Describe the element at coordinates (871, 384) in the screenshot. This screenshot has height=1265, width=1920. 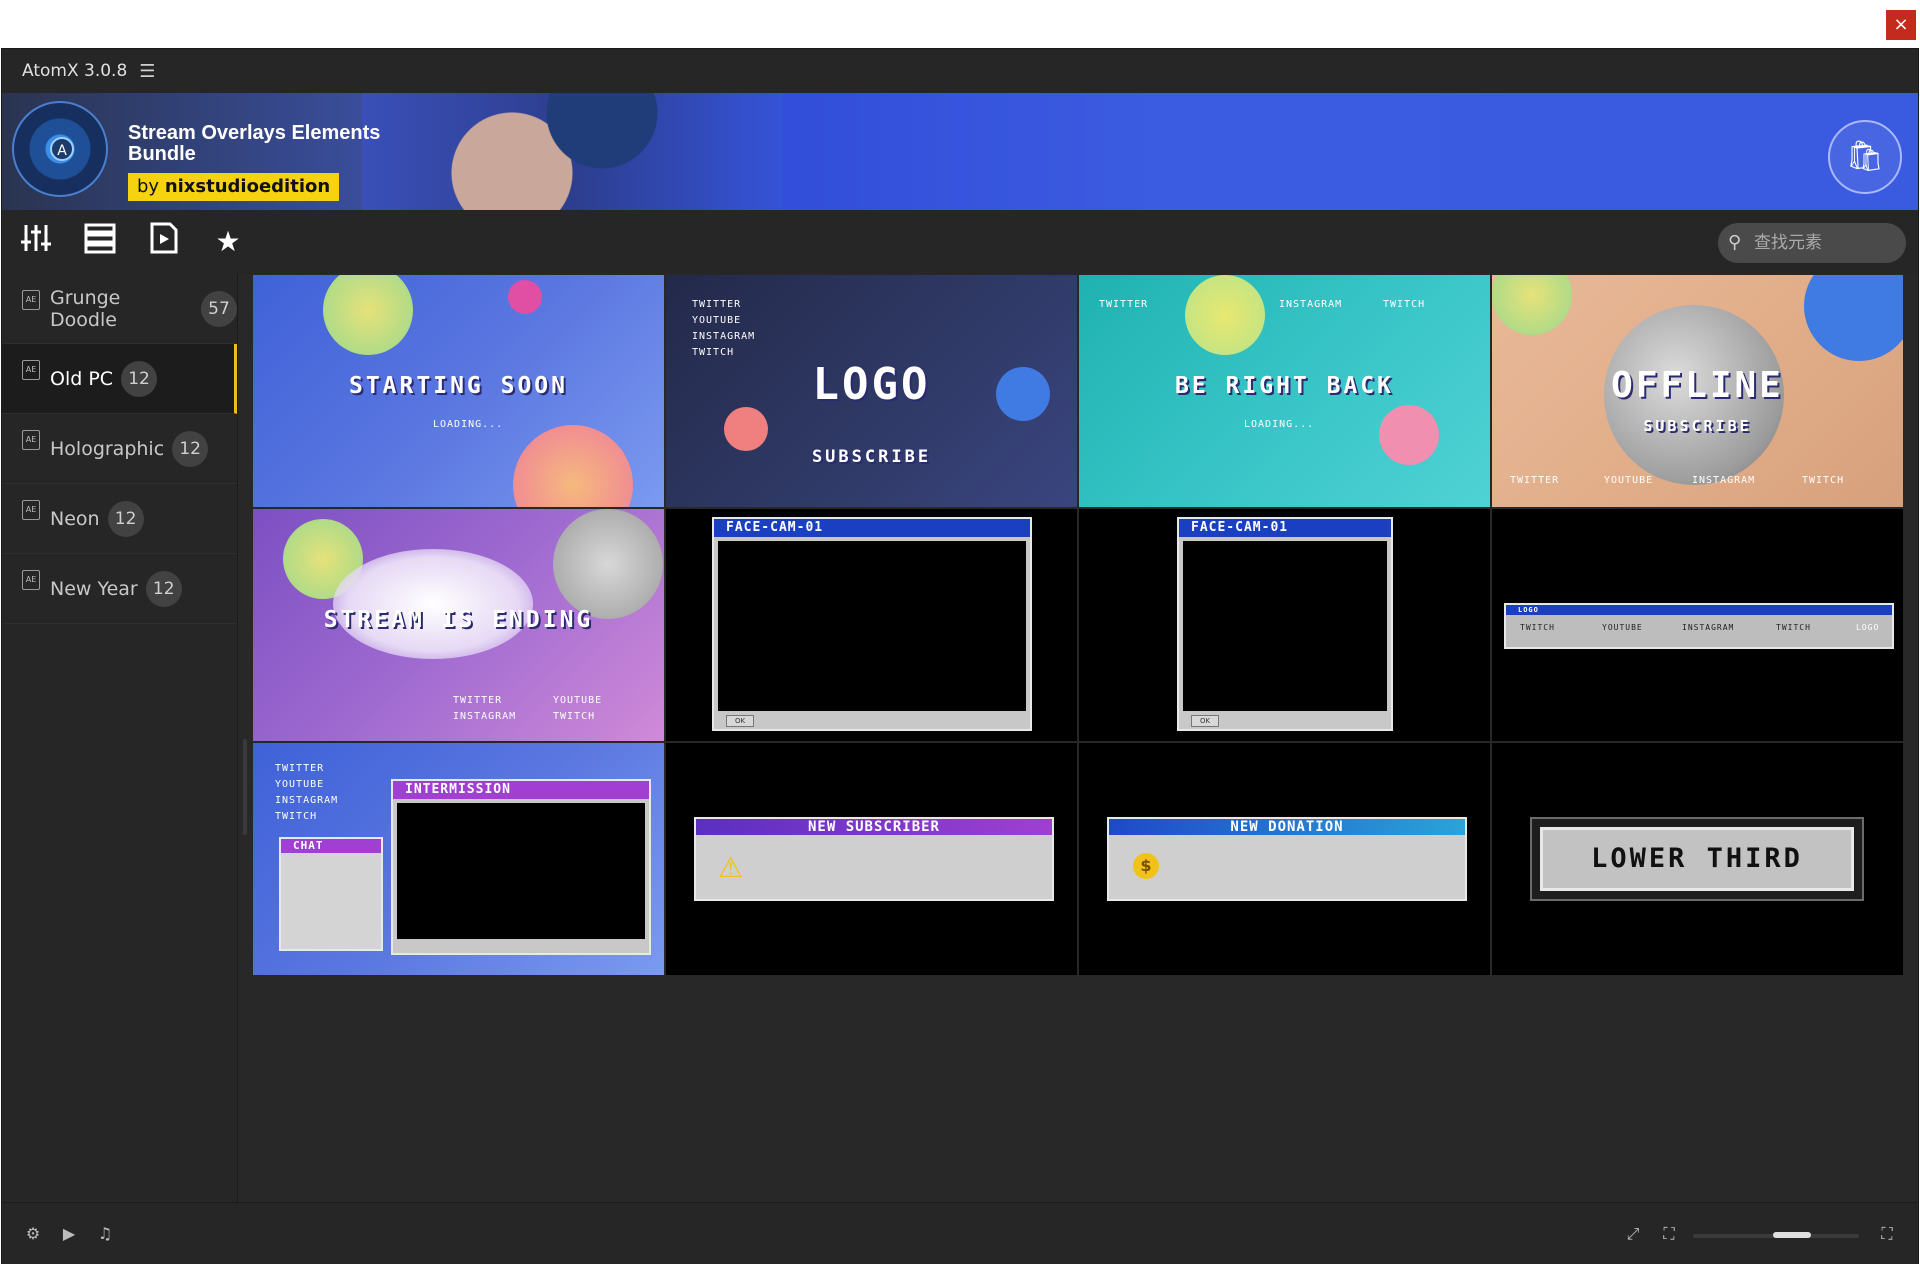
I see `tile-title: LOGO` at that location.